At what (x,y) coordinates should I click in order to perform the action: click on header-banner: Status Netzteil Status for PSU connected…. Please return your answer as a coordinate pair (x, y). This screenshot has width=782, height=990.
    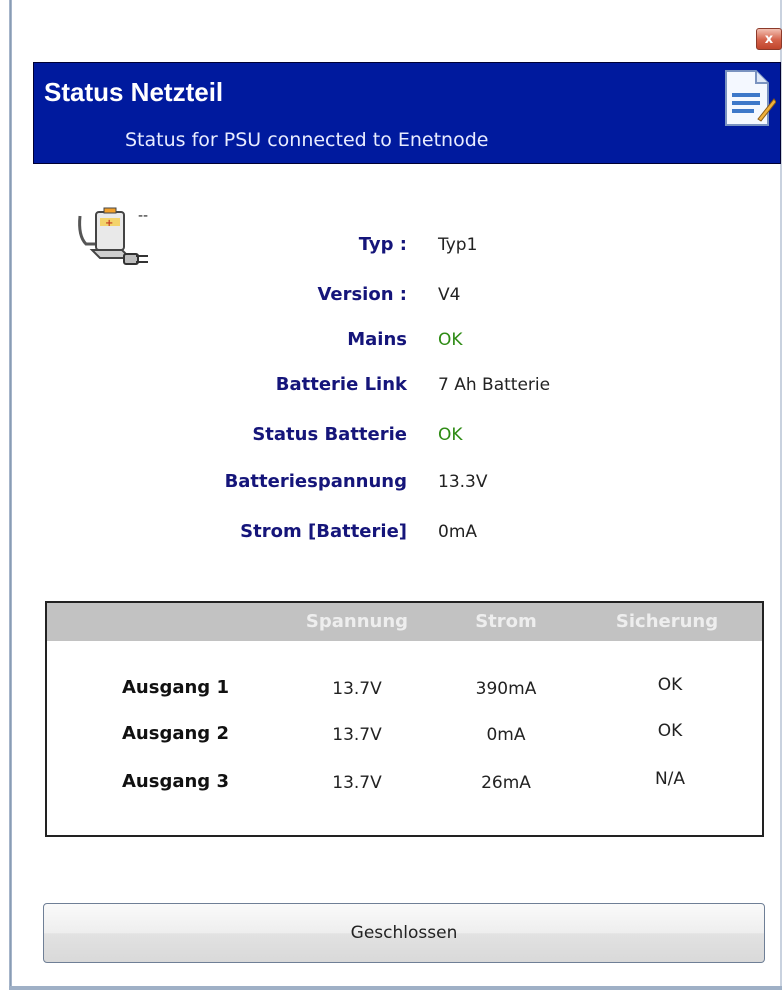
    Looking at the image, I should click on (407, 113).